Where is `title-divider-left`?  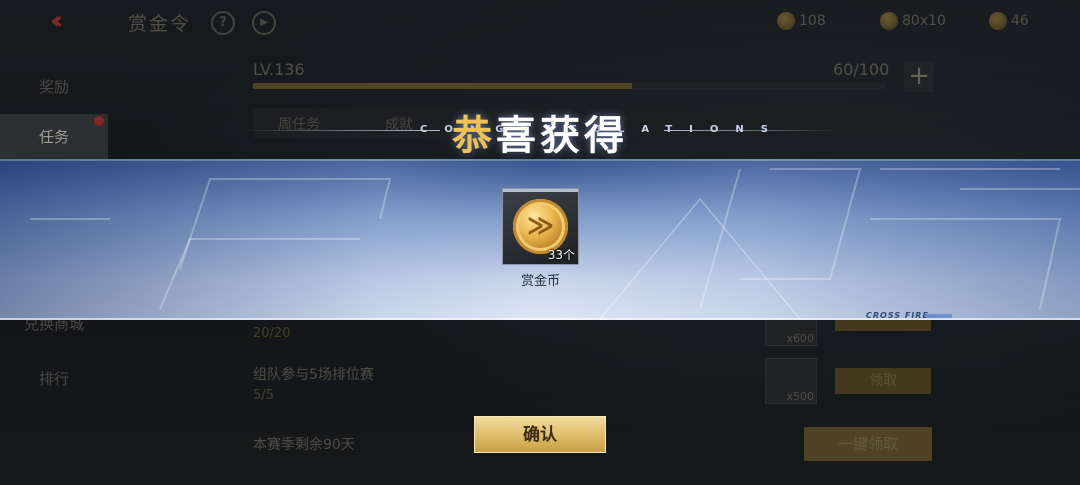 title-divider-left is located at coordinates (340, 130).